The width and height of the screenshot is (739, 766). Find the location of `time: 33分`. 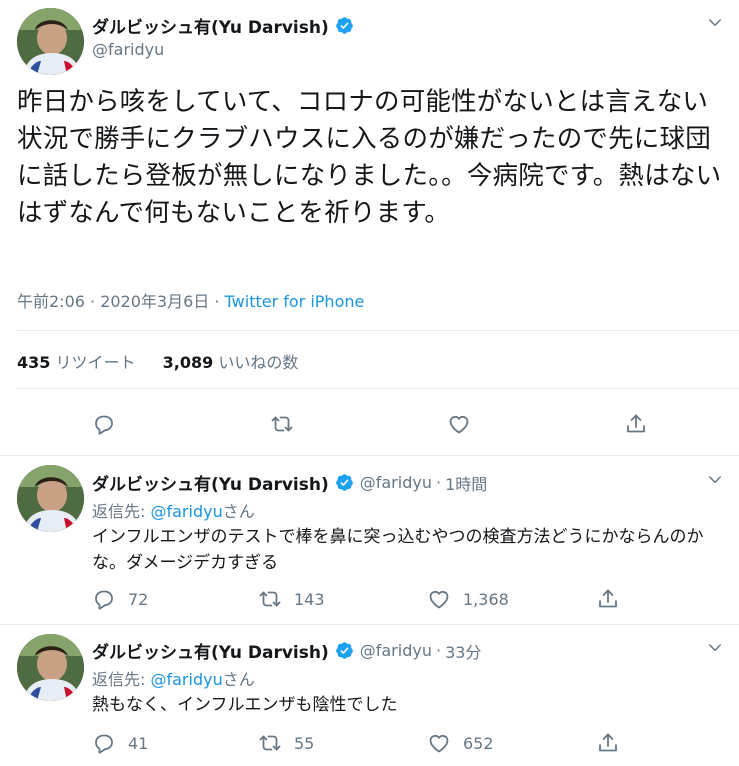

time: 33分 is located at coordinates (463, 651).